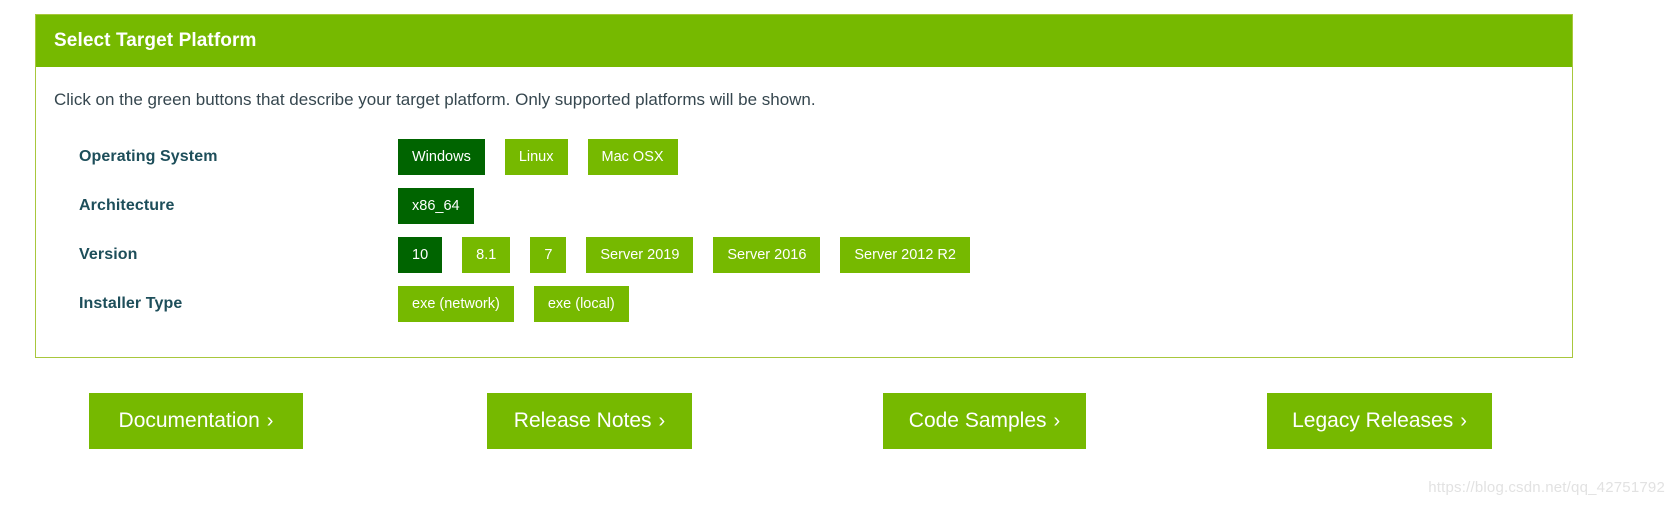 The height and width of the screenshot is (510, 1673). Describe the element at coordinates (977, 420) in the screenshot. I see `link-button-label: Code Samples` at that location.